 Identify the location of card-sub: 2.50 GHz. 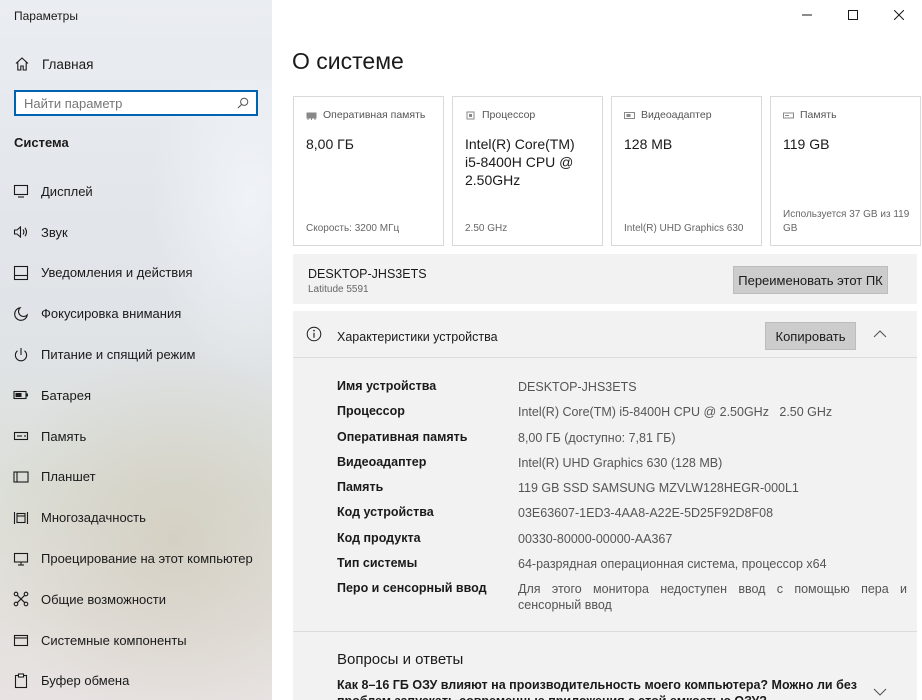
(486, 228).